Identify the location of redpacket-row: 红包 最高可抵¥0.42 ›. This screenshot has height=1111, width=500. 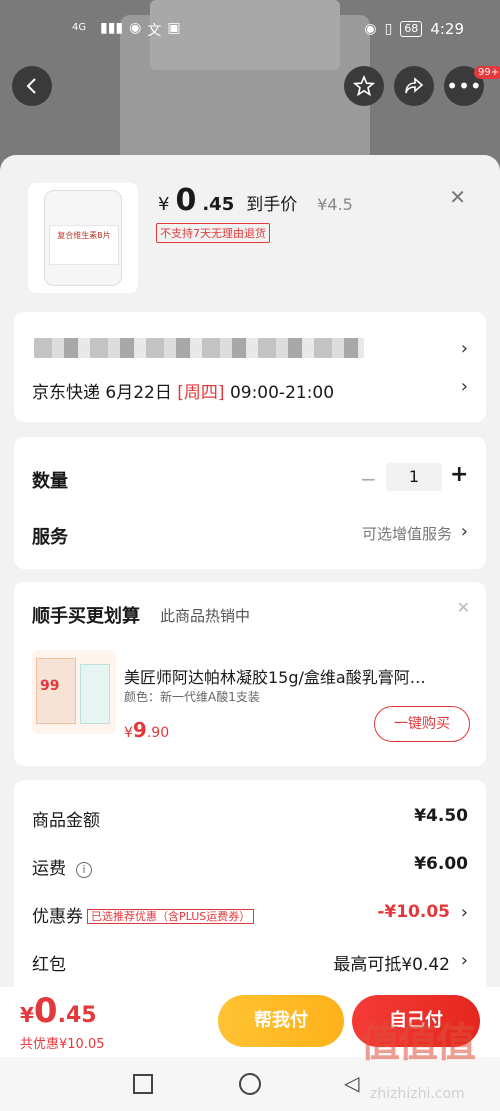
(250, 962).